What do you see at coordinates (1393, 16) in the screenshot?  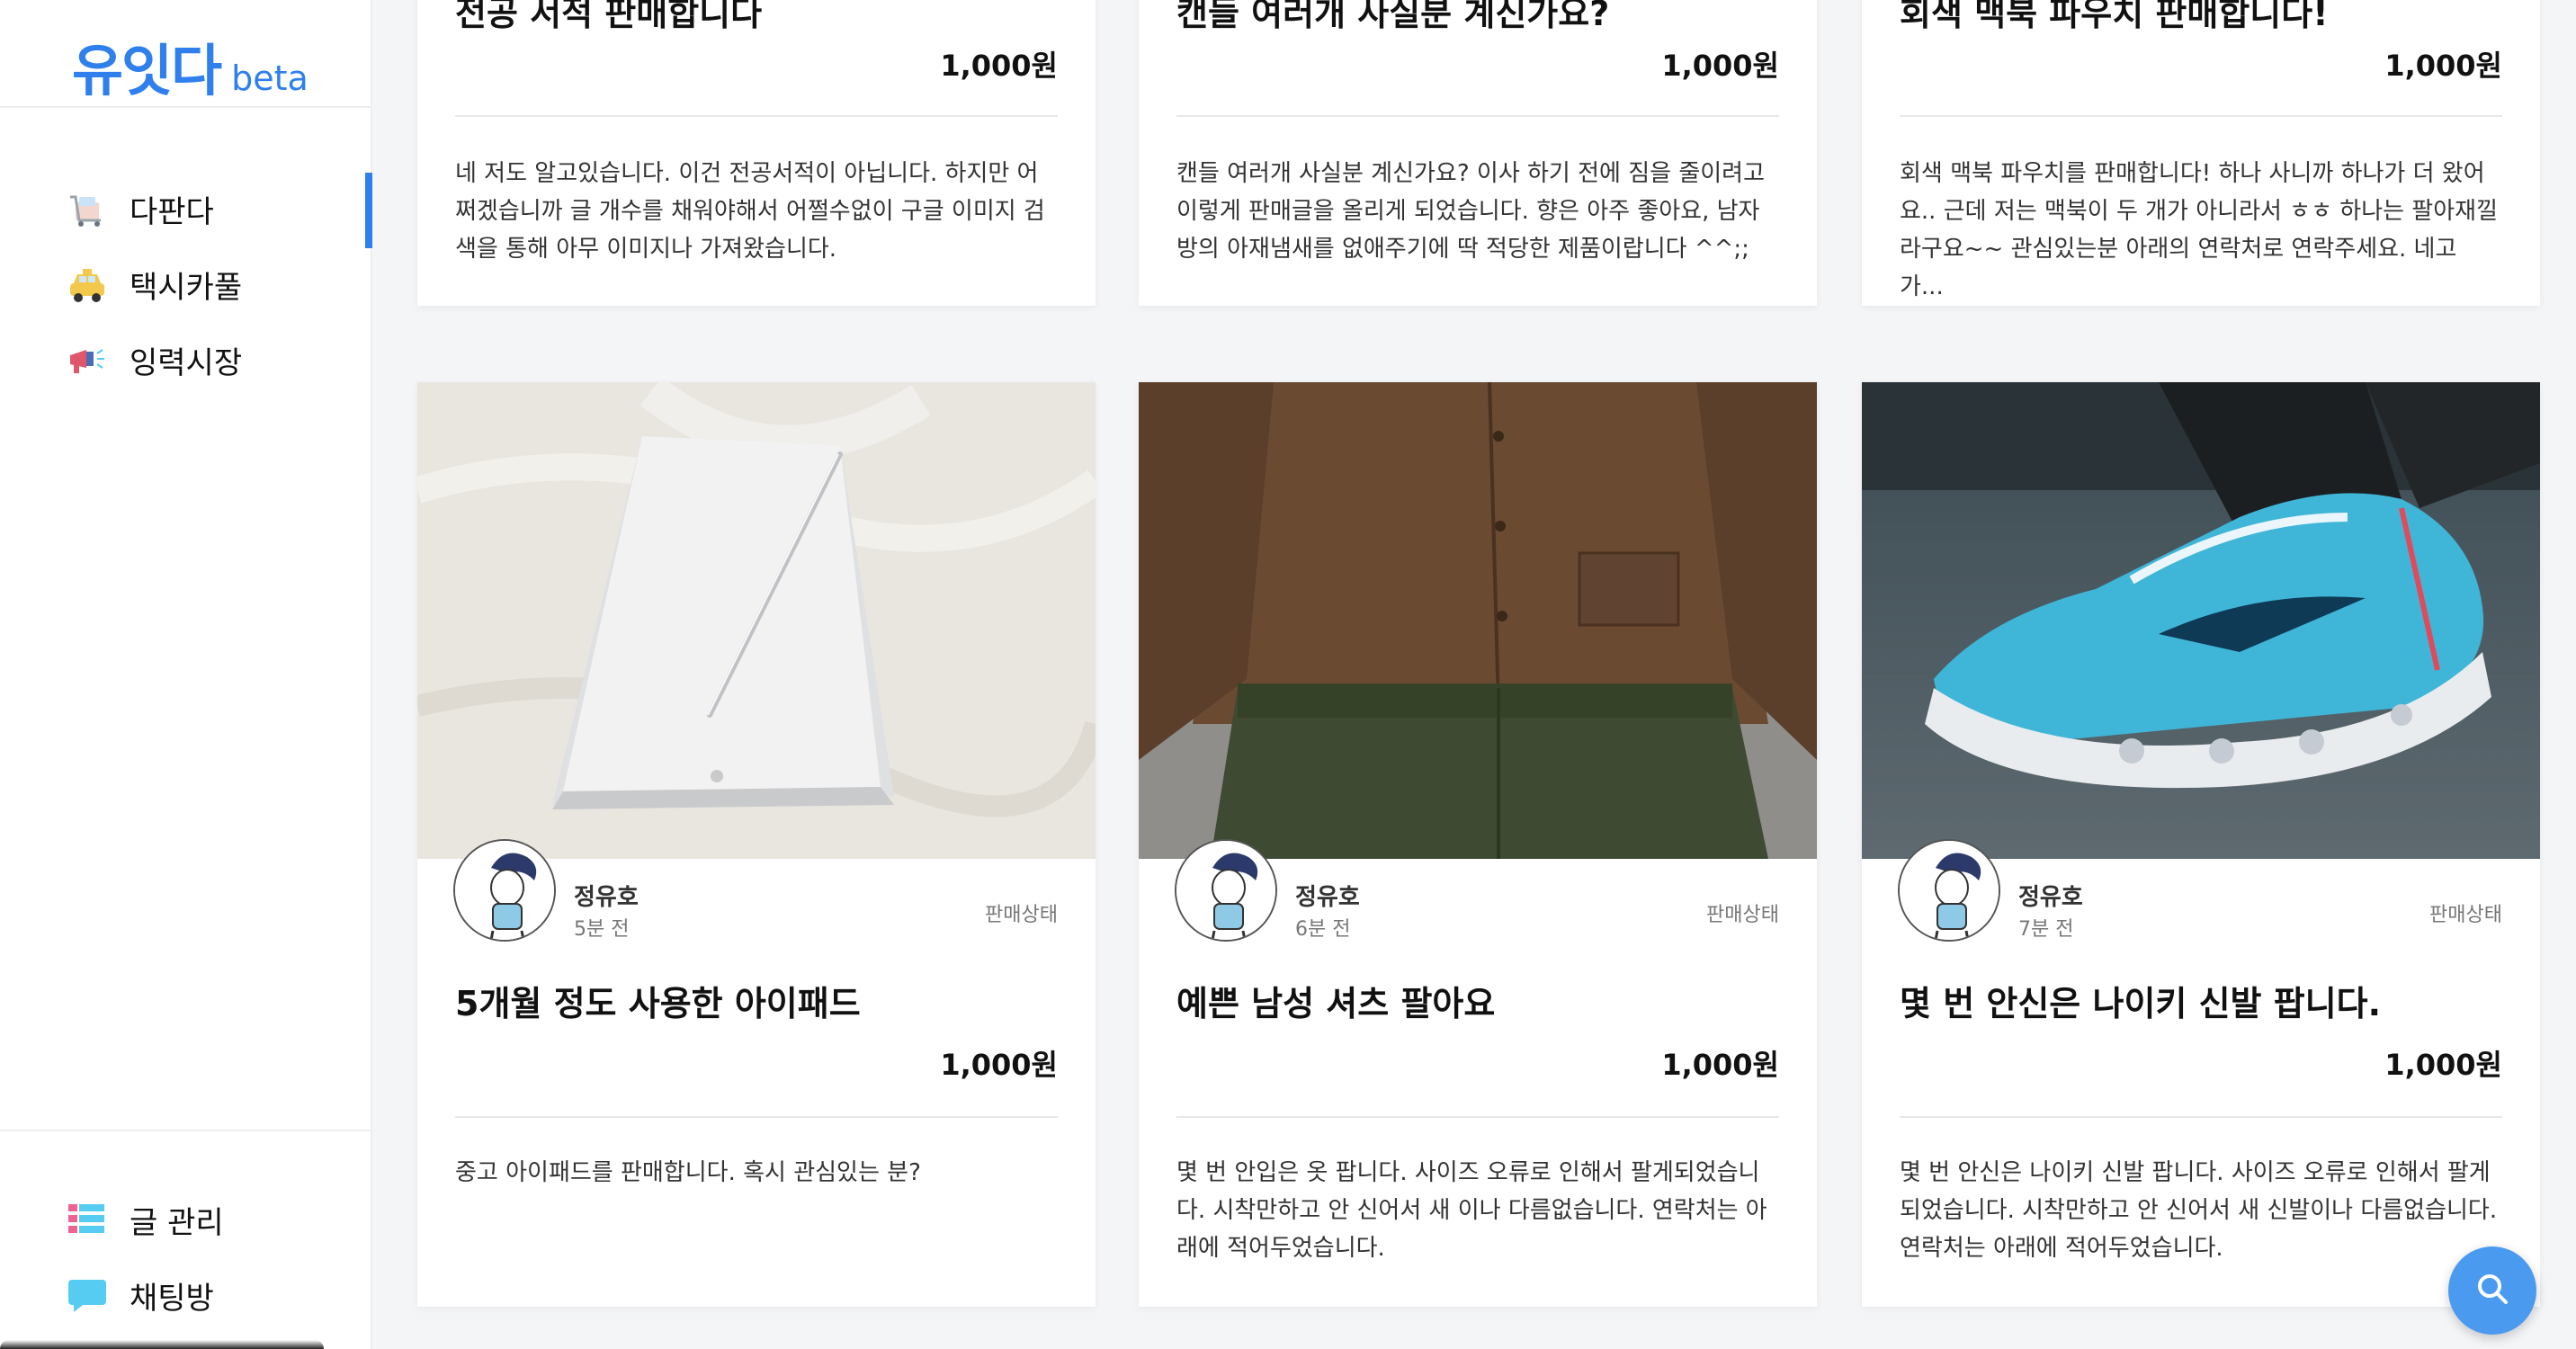 I see `card-title: 캔들 여러개 사실분 계신가요?` at bounding box center [1393, 16].